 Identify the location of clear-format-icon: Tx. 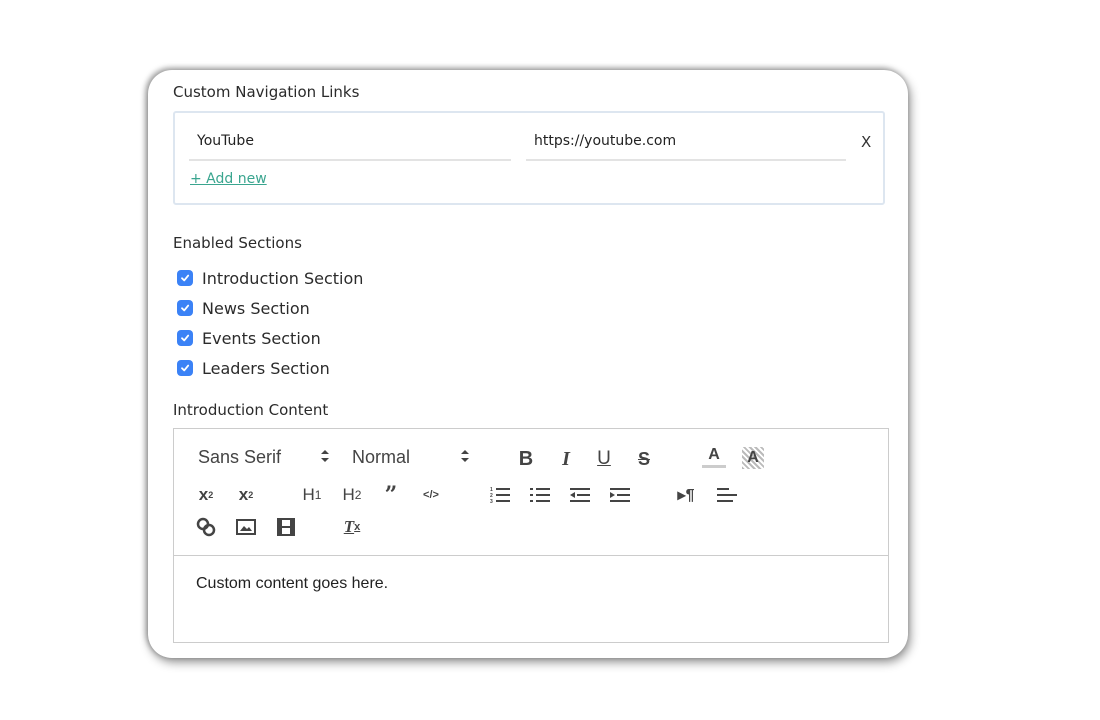
(352, 527).